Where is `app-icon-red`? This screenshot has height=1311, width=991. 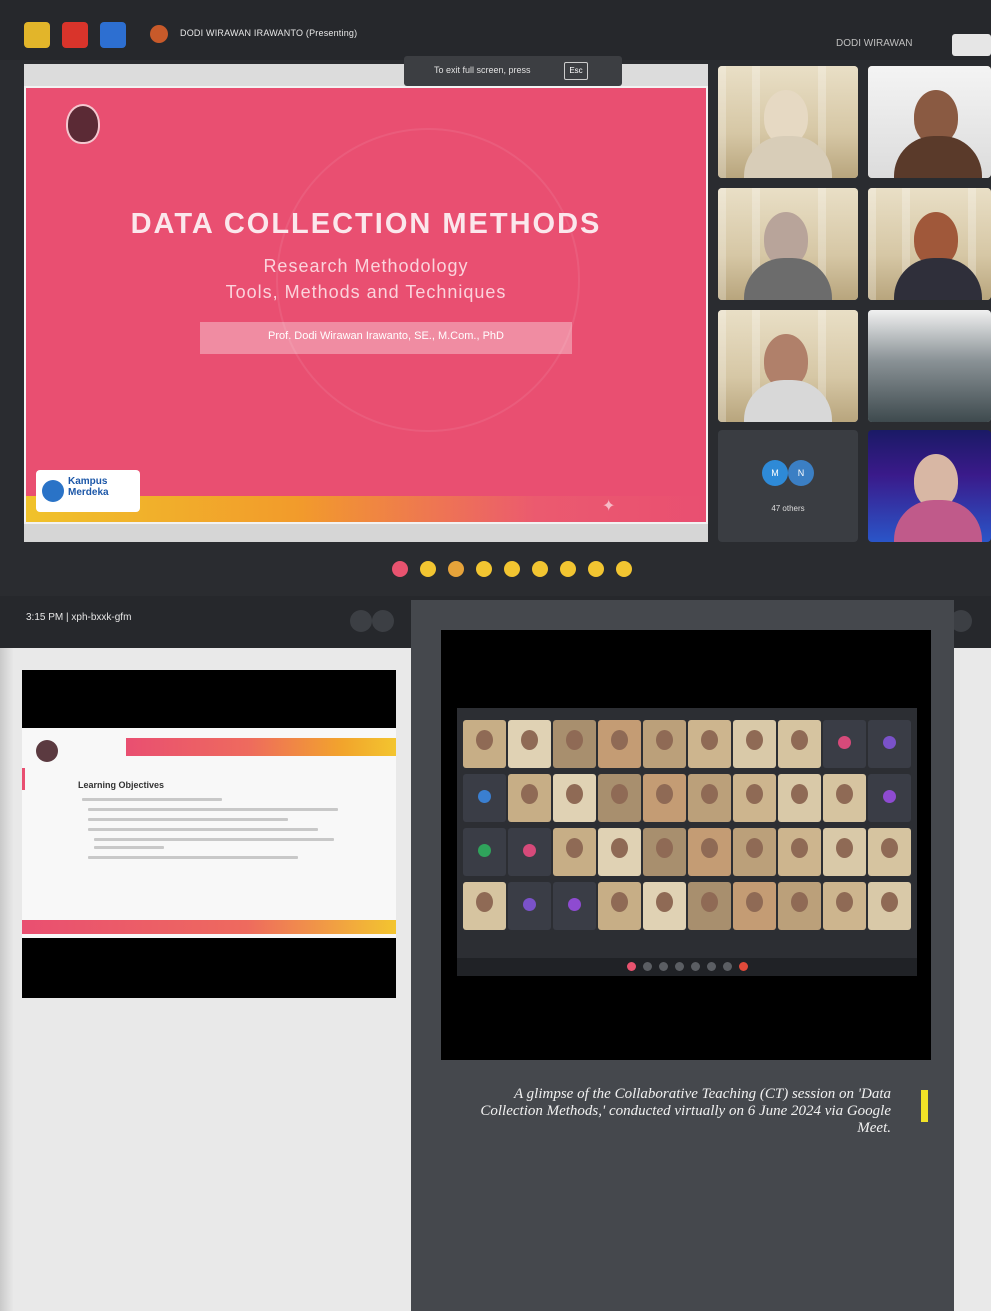 app-icon-red is located at coordinates (75, 35).